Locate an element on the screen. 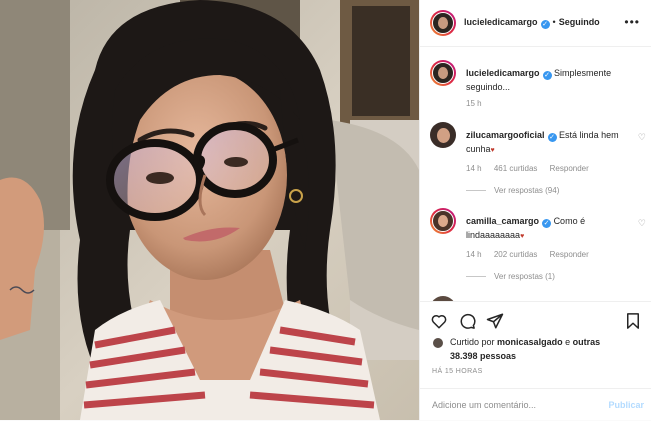 This screenshot has width=651, height=421. action-icons is located at coordinates (536, 321).